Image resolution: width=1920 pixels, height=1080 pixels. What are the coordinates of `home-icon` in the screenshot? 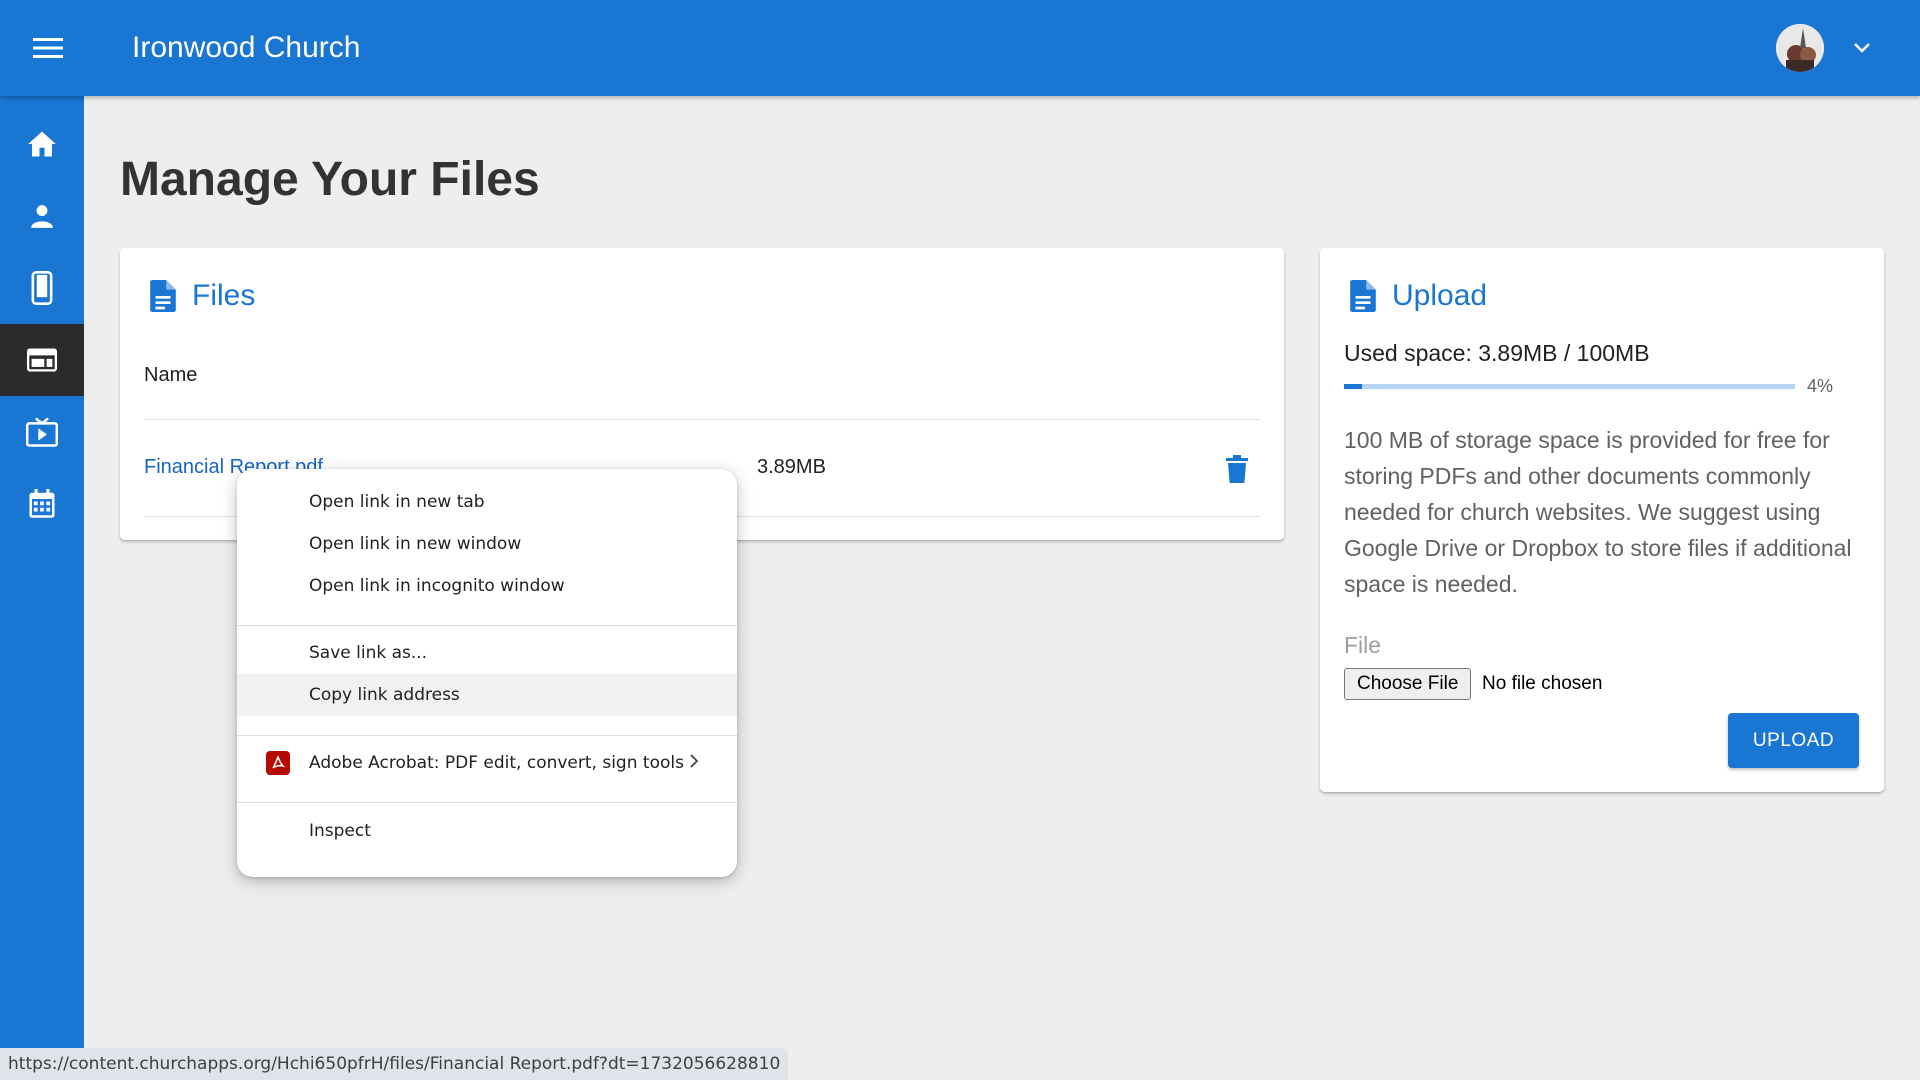 It's located at (42, 144).